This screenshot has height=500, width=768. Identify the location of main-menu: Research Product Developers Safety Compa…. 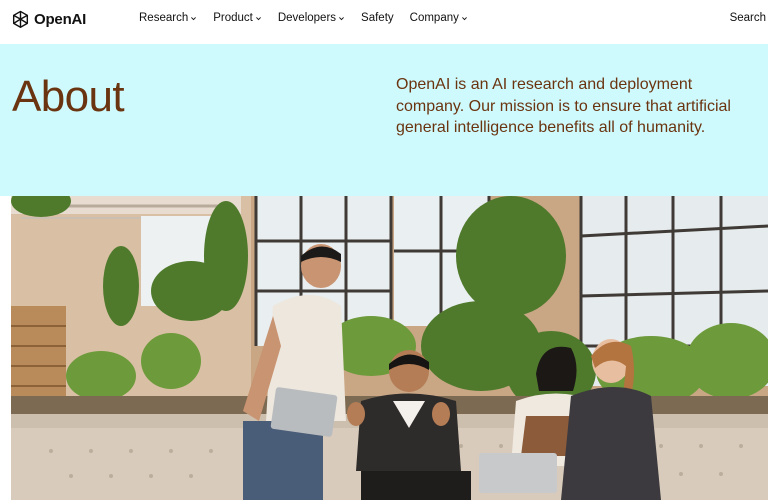
(303, 18).